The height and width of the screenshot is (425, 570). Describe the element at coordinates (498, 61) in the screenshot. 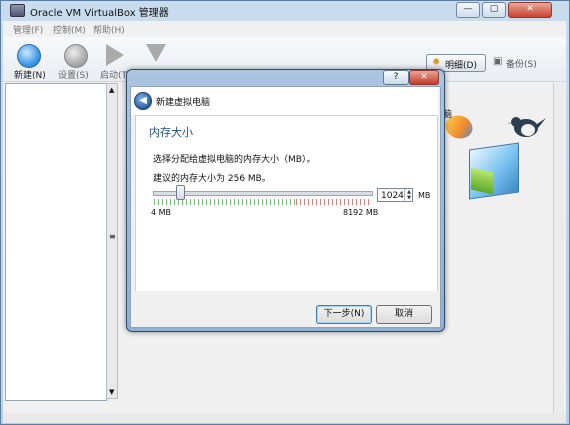

I see `camera-icon: ▣` at that location.